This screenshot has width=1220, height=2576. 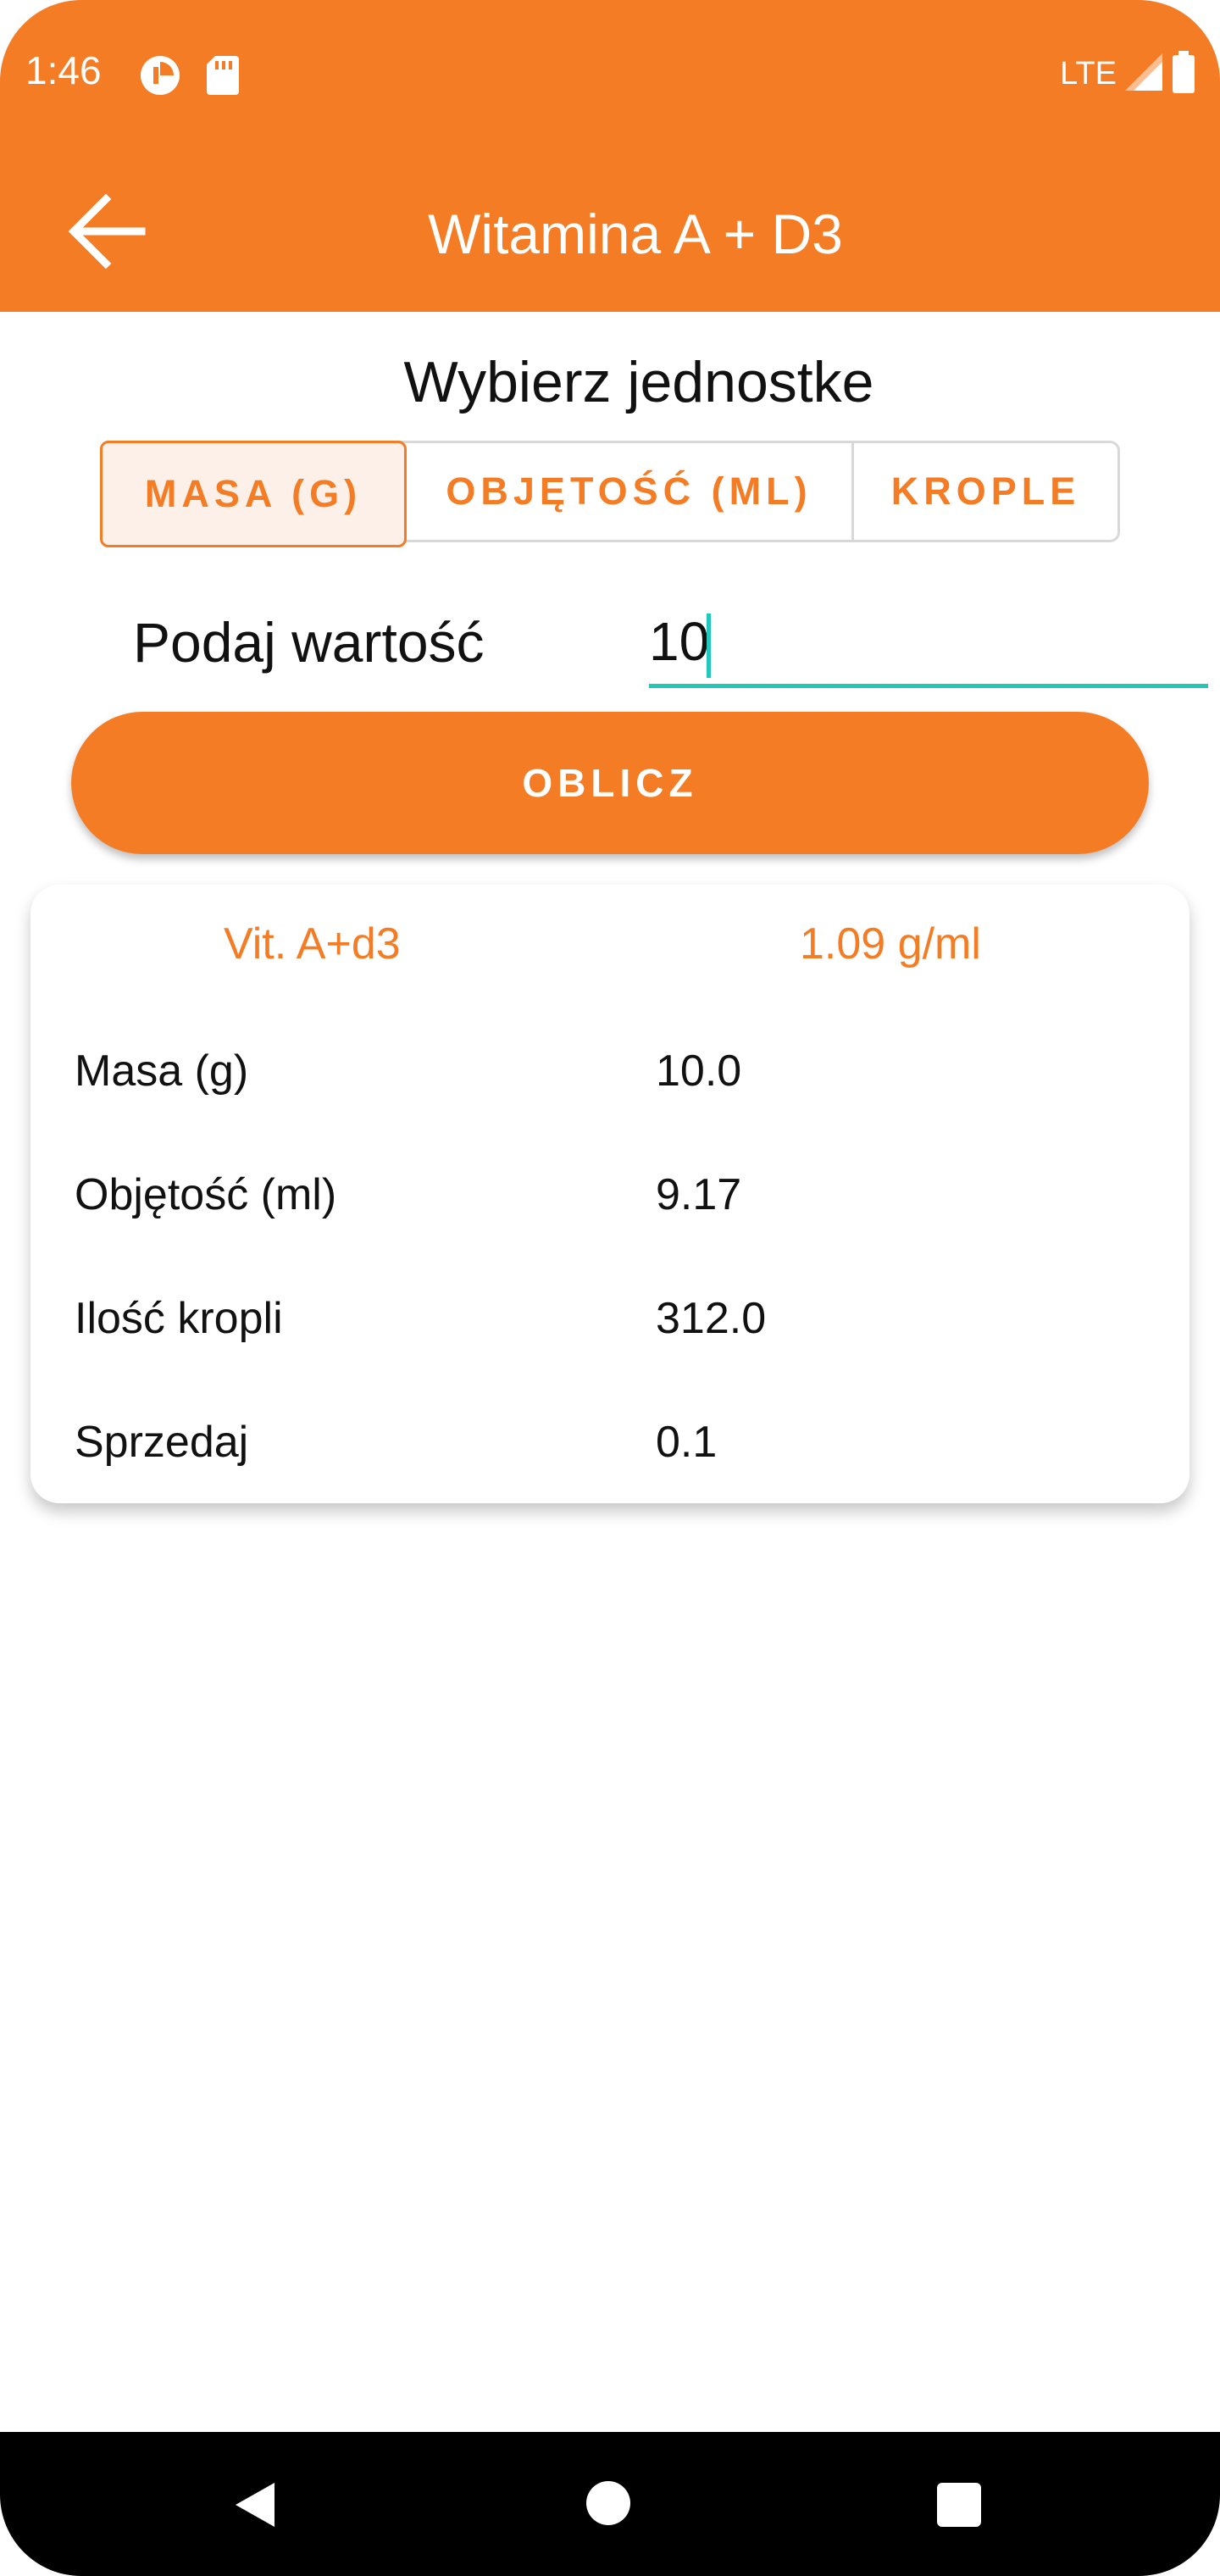 I want to click on unit-selector: MASA (G) OBJĘTOŚĆ (ML) KROPLE, so click(x=610, y=494).